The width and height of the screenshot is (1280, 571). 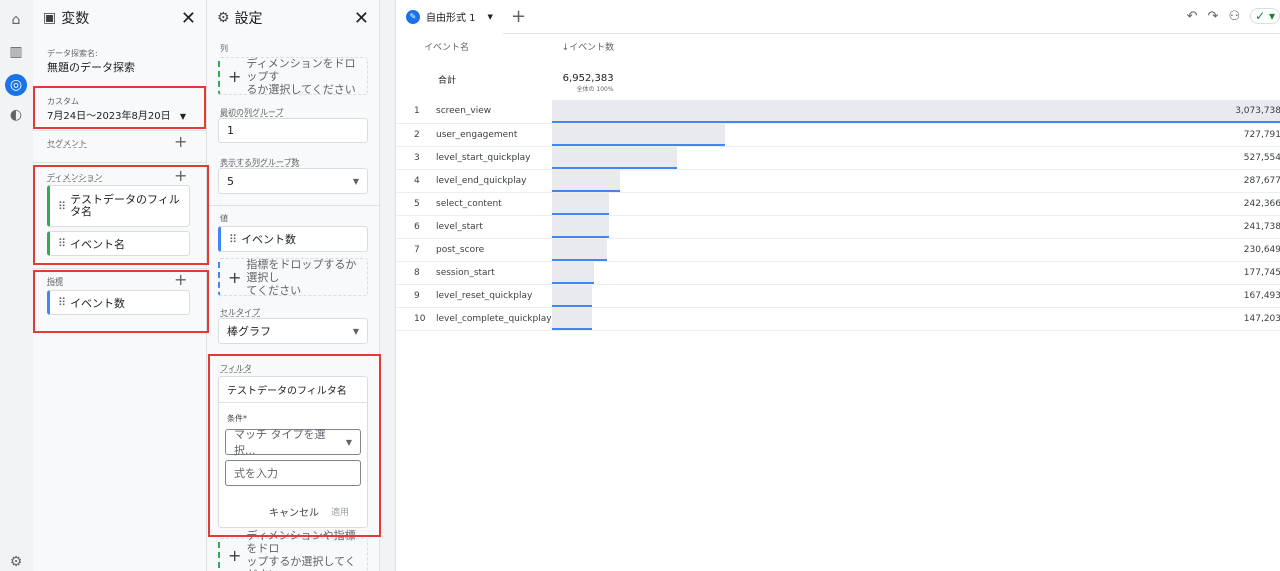 What do you see at coordinates (248, 19) in the screenshot?
I see `settings-title: 設定` at bounding box center [248, 19].